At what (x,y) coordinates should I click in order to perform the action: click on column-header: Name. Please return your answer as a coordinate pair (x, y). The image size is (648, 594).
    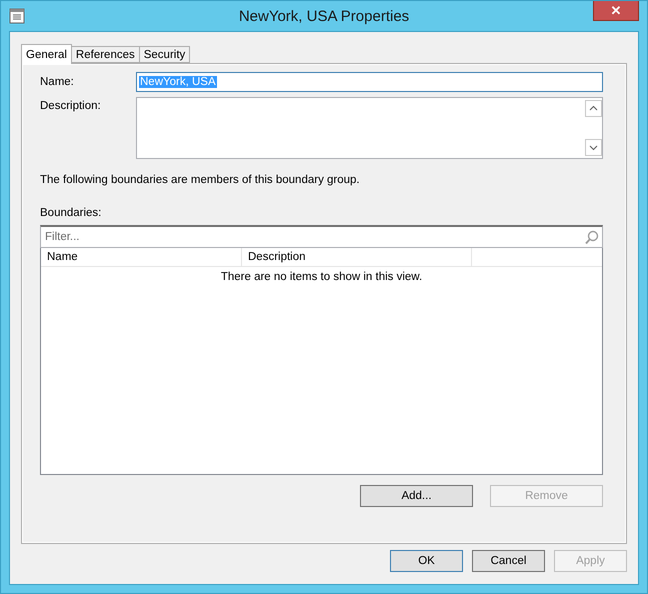
    Looking at the image, I should click on (141, 257).